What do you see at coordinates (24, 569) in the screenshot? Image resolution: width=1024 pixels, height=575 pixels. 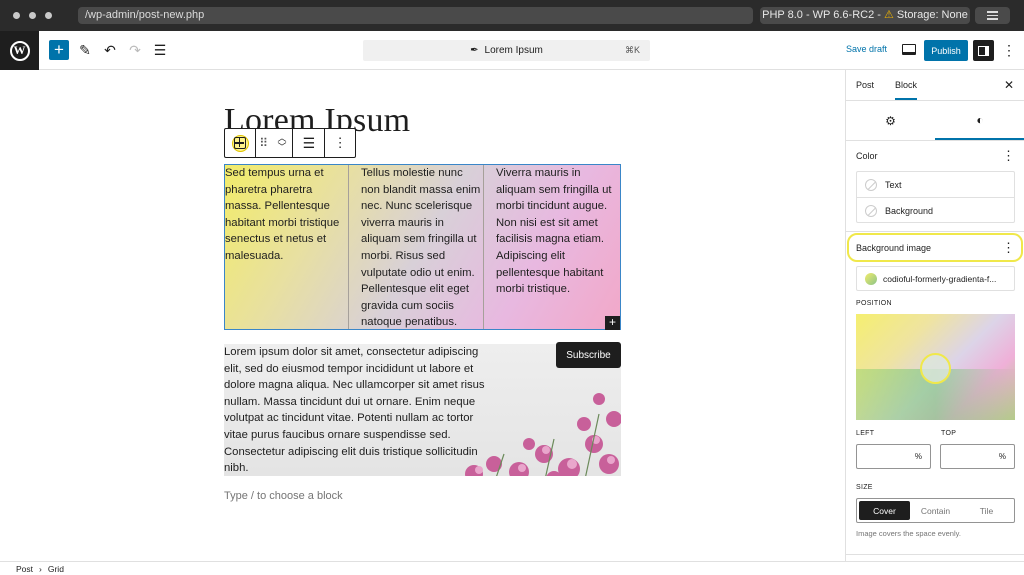 I see `breadcrumb-post: Post` at bounding box center [24, 569].